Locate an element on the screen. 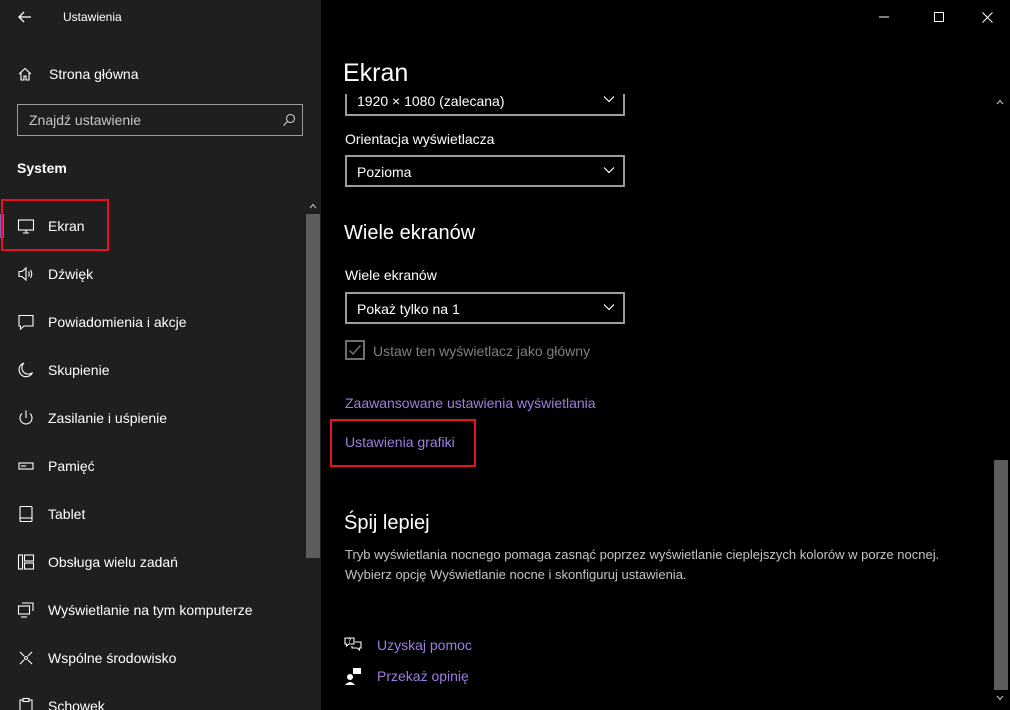 The height and width of the screenshot is (710, 1010). sidebar-item-label: Dźwięk is located at coordinates (71, 274).